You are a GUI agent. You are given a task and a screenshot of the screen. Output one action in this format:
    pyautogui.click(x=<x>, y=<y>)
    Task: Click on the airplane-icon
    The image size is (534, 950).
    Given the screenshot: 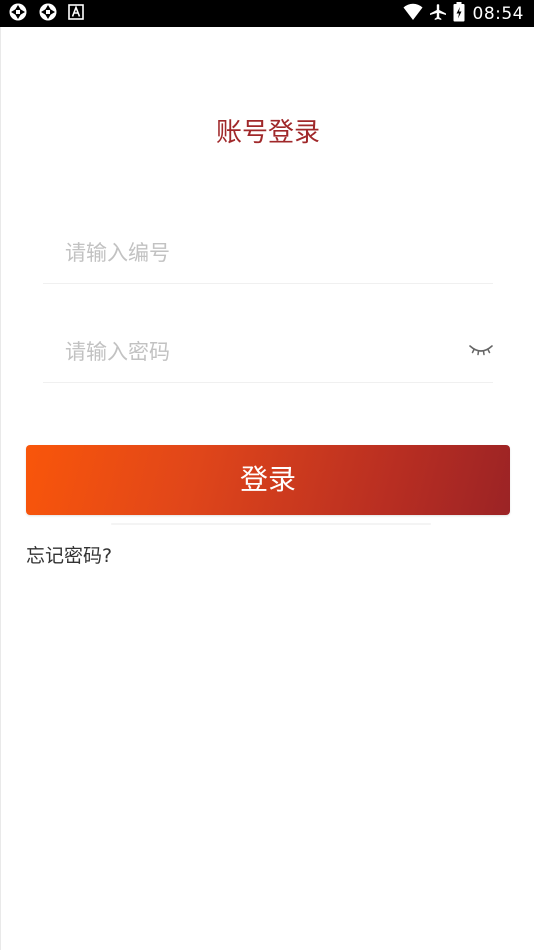 What is the action you would take?
    pyautogui.click(x=438, y=14)
    